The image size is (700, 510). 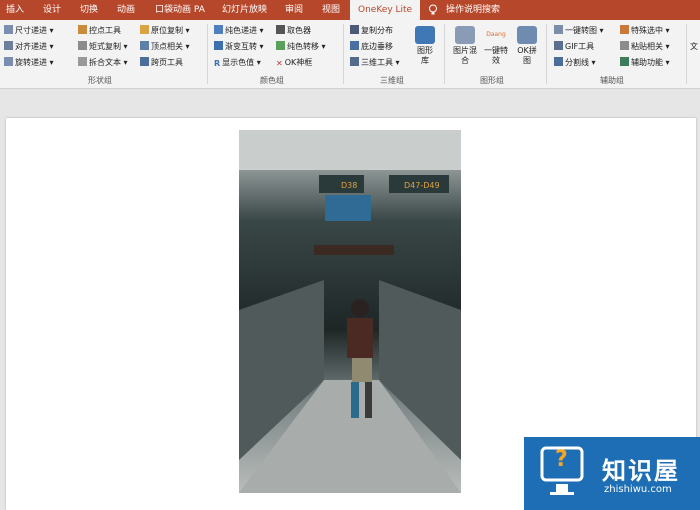 I want to click on tab-insert: 插入, so click(x=15, y=10).